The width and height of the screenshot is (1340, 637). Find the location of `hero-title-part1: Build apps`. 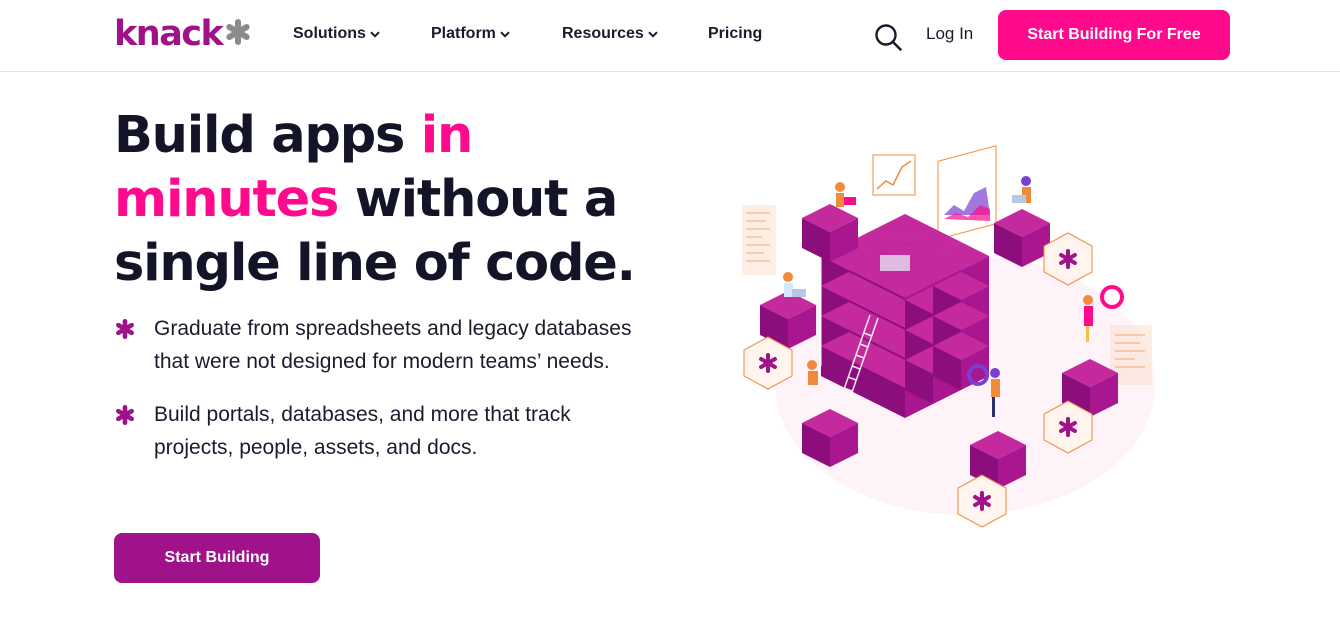

hero-title-part1: Build apps is located at coordinates (267, 135).